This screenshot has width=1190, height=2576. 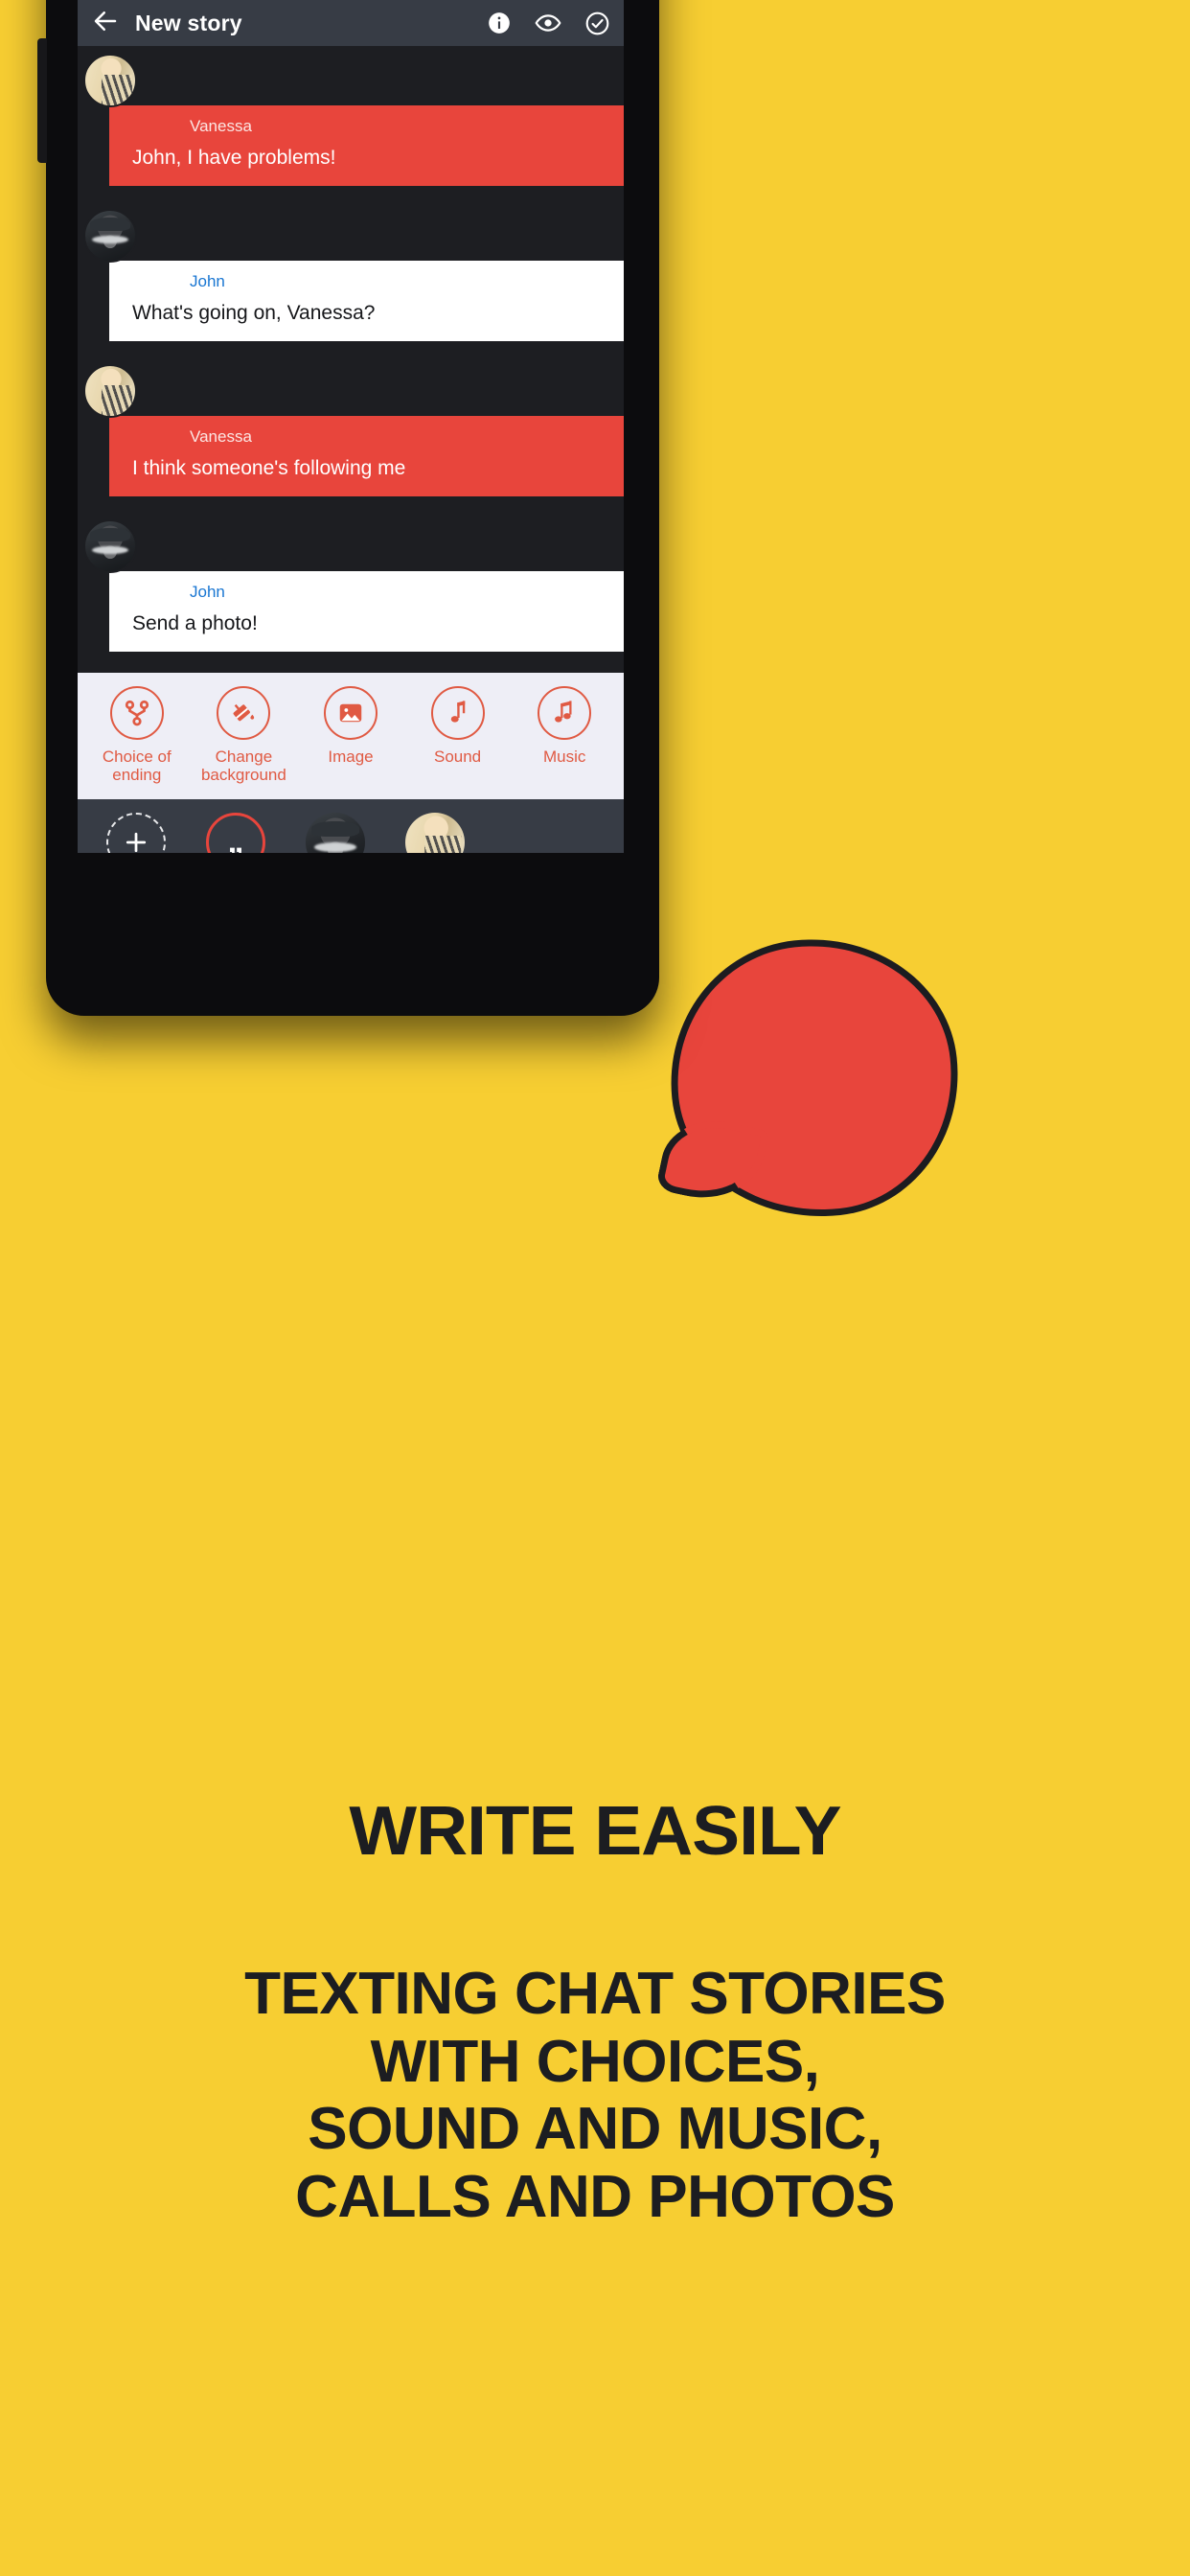 What do you see at coordinates (458, 713) in the screenshot?
I see `music-note-icon` at bounding box center [458, 713].